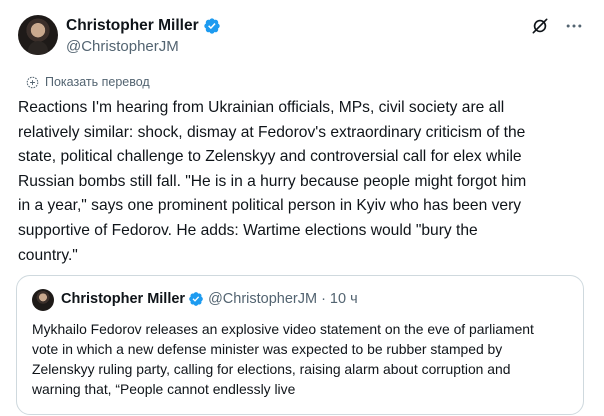  I want to click on author-display-name: Christopher Miller, so click(132, 26).